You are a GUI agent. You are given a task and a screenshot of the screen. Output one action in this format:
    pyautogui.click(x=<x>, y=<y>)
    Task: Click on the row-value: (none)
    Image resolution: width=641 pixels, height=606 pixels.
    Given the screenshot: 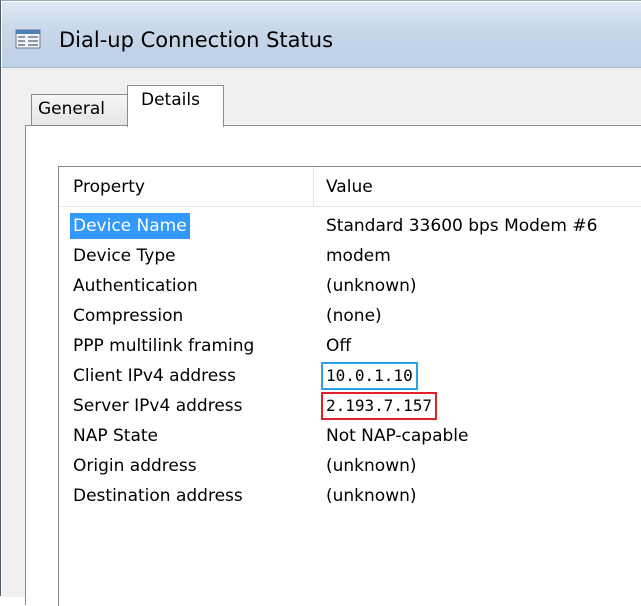 What is the action you would take?
    pyautogui.click(x=354, y=316)
    